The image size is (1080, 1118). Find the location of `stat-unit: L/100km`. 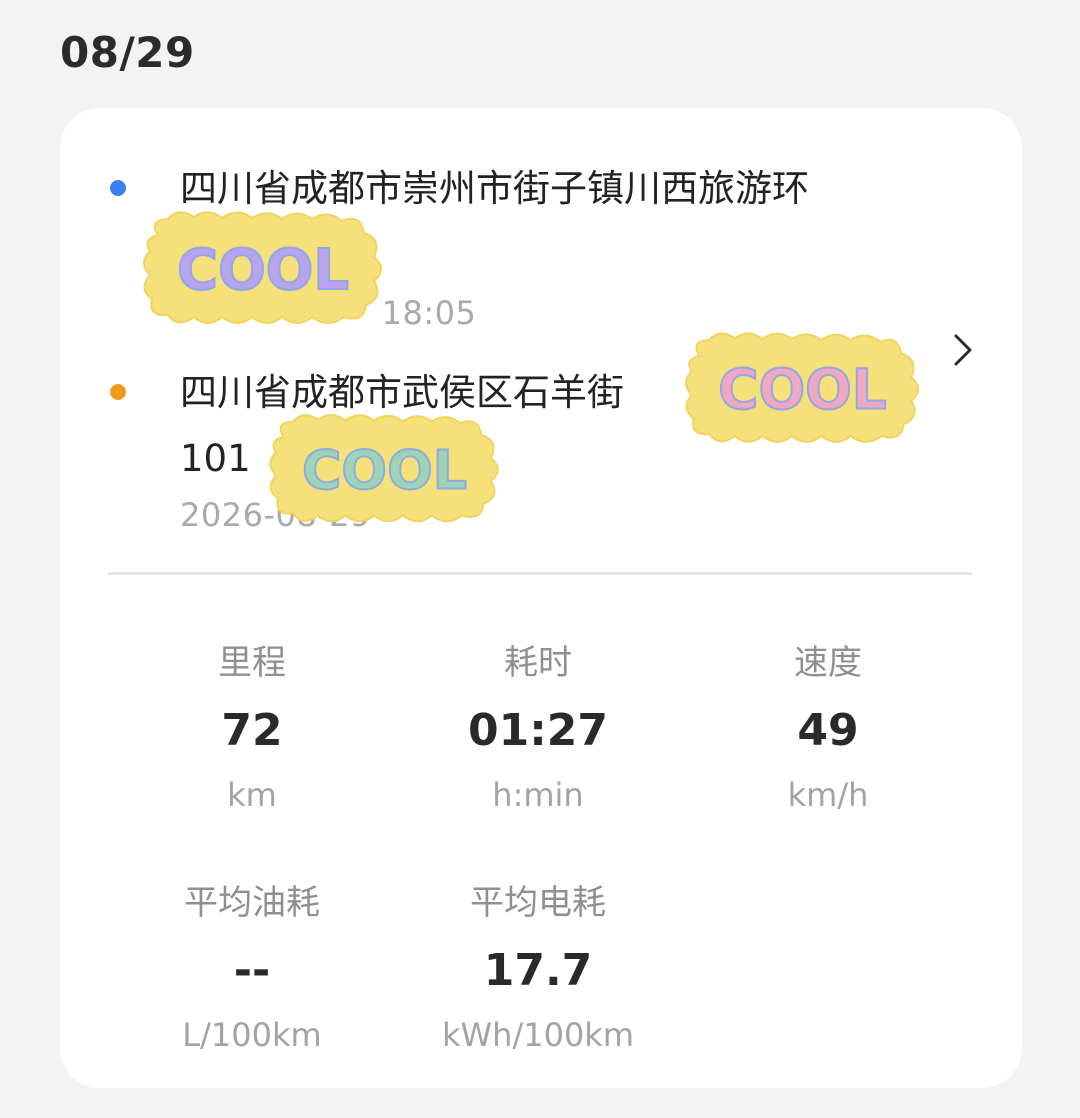

stat-unit: L/100km is located at coordinates (252, 1035).